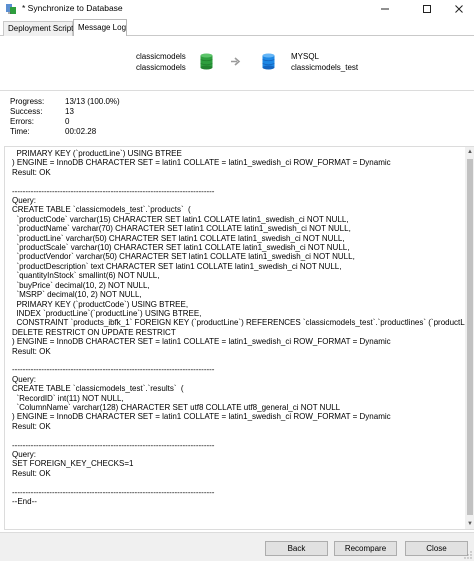  What do you see at coordinates (325, 67) in the screenshot?
I see `target-database-name: classicmodels_test` at bounding box center [325, 67].